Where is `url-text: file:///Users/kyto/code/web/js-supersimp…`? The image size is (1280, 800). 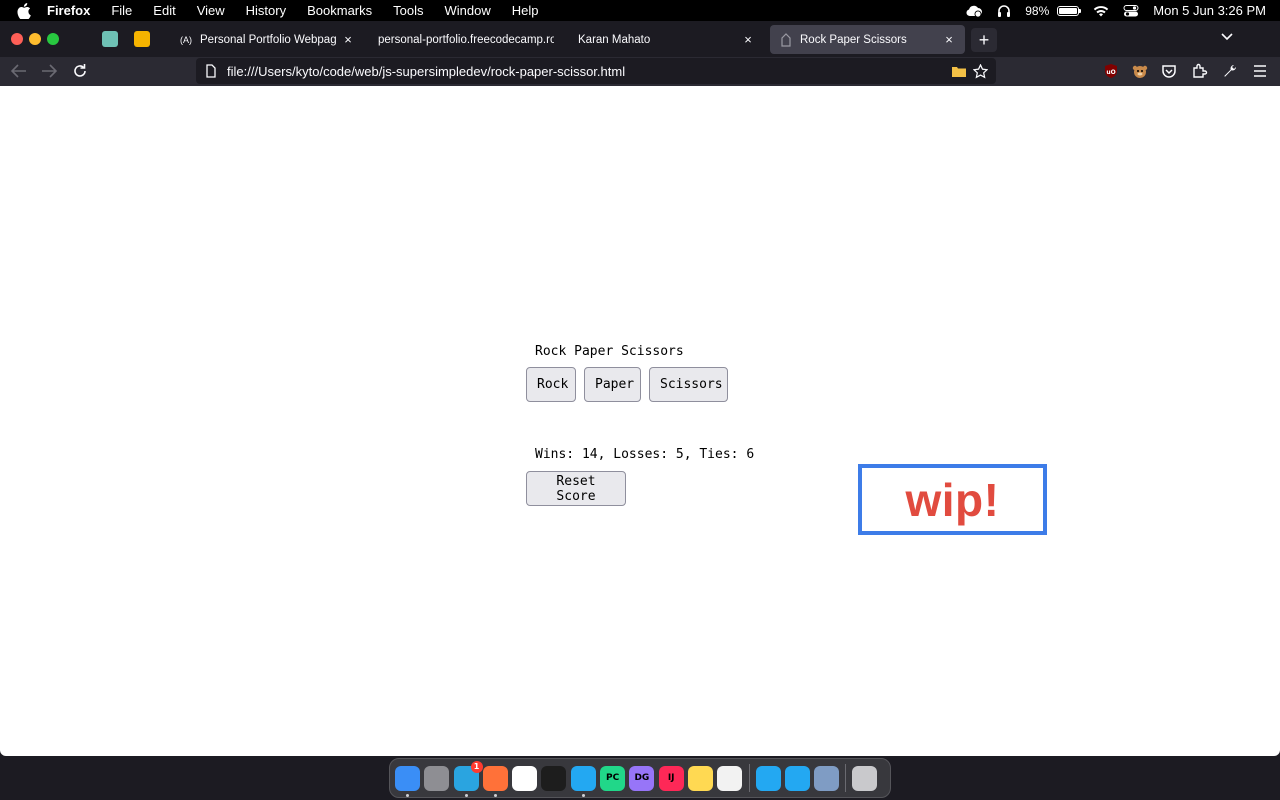
url-text: file:///Users/kyto/code/web/js-supersimp… is located at coordinates (589, 71).